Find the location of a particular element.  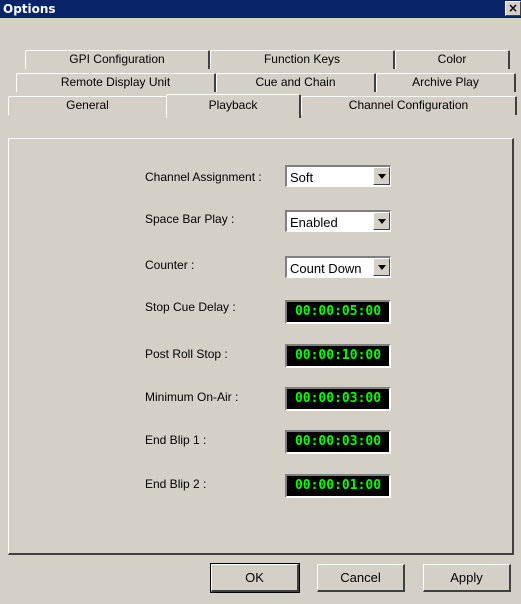

counter-select: Count Down is located at coordinates (338, 267).